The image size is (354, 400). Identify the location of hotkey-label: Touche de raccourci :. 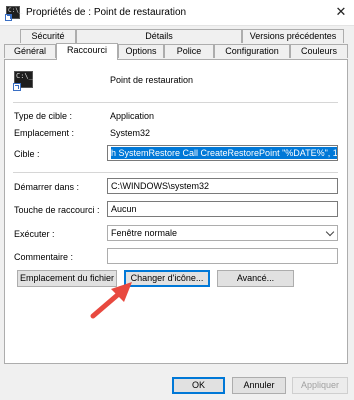
(57, 210).